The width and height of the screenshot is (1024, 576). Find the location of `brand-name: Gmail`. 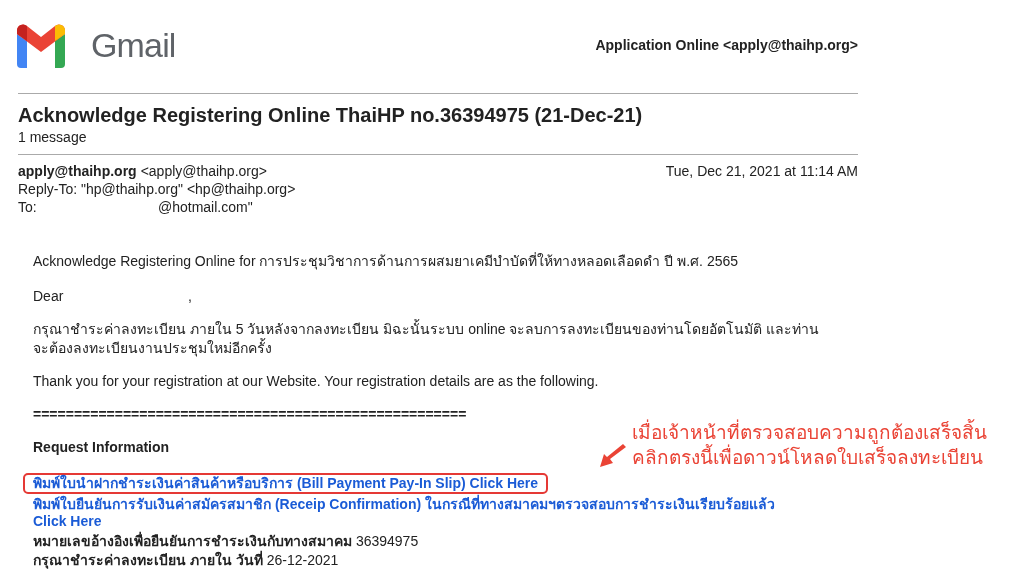

brand-name: Gmail is located at coordinates (133, 45).